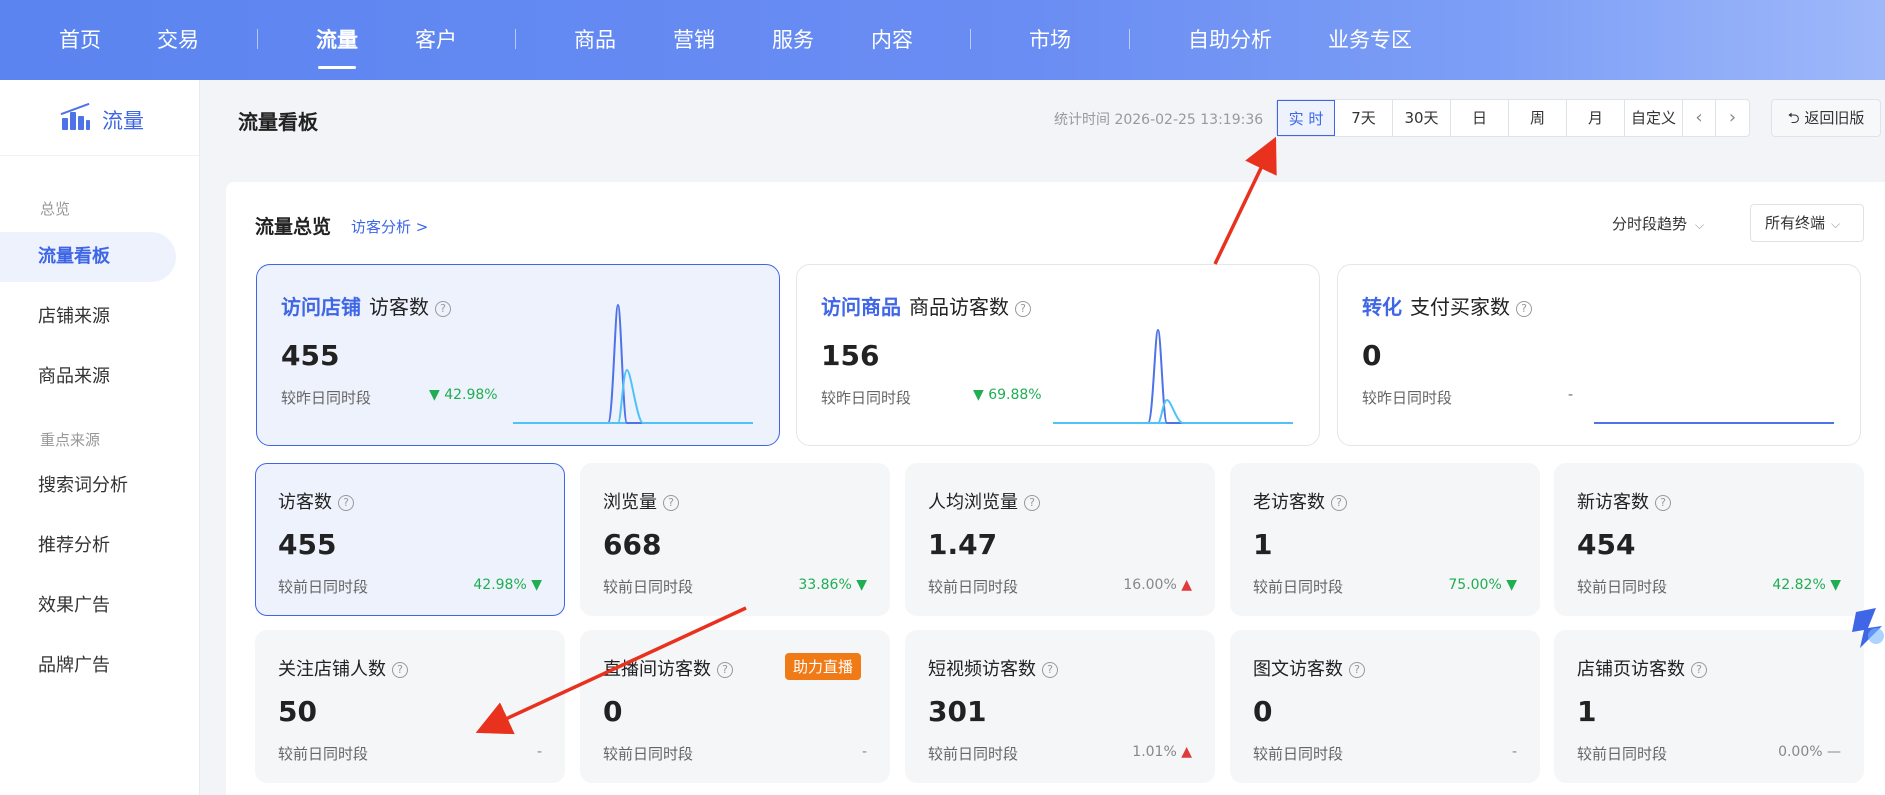 The width and height of the screenshot is (1885, 795). What do you see at coordinates (1599, 355) in the screenshot?
I see `card-conversion: 转化 支付买家数? 0 较昨日同时段 -` at bounding box center [1599, 355].